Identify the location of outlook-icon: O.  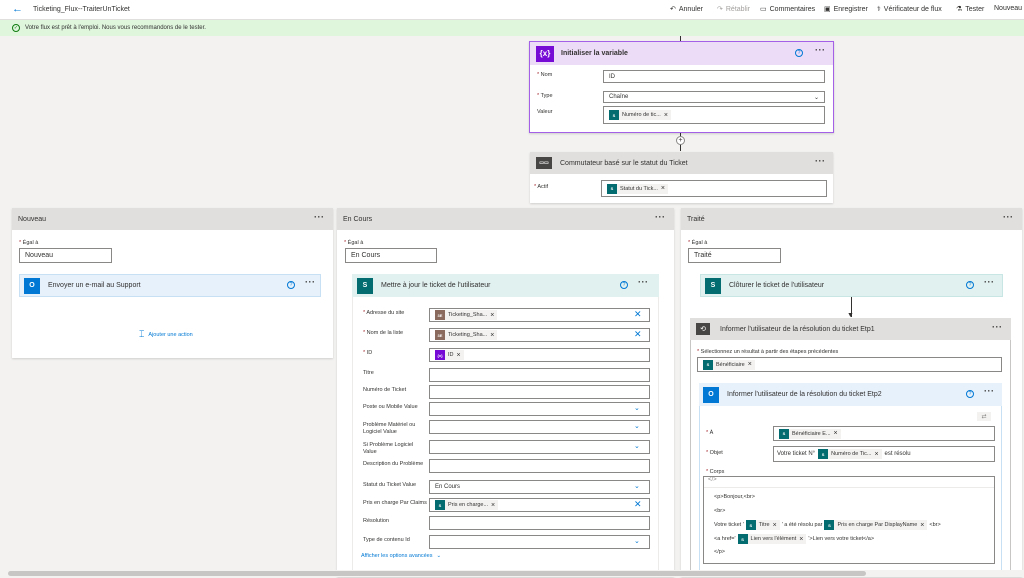
(32, 285).